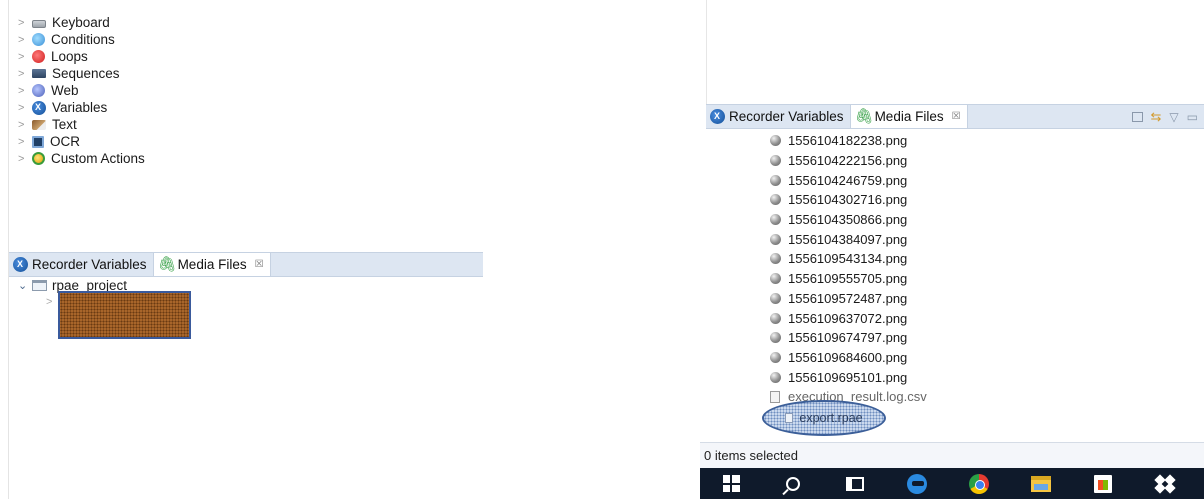 This screenshot has width=1204, height=499. Describe the element at coordinates (81, 141) in the screenshot. I see `palette-item-ocr: > OCR` at that location.